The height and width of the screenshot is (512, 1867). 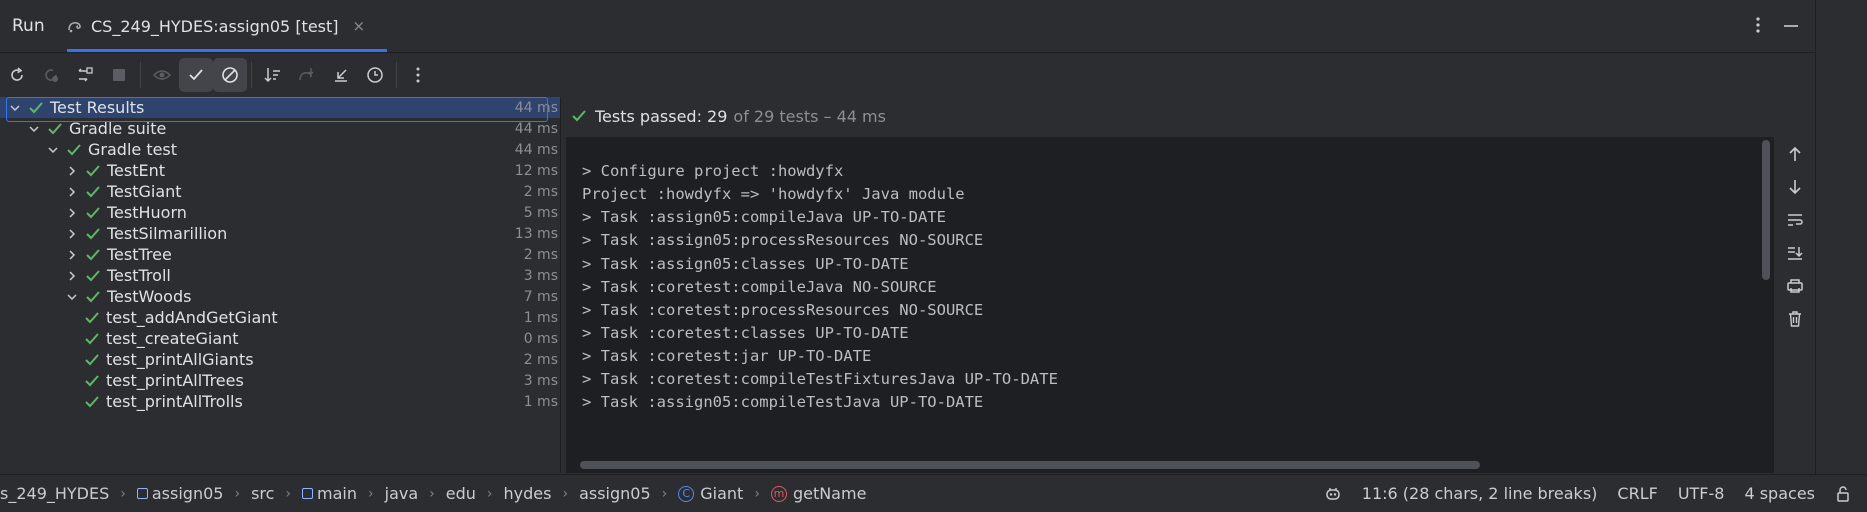 What do you see at coordinates (280, 359) in the screenshot?
I see `tree-row: test_printAllGiants 2 ms` at bounding box center [280, 359].